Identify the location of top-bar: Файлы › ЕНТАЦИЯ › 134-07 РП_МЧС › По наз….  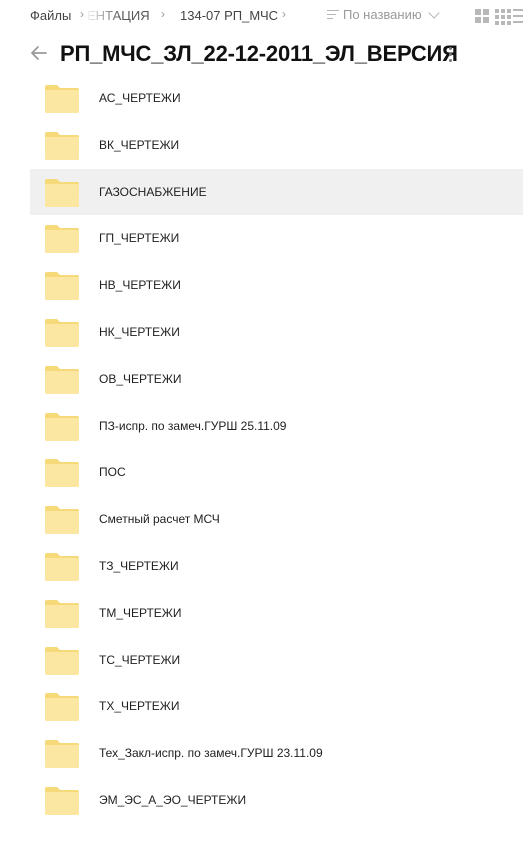
(261, 16).